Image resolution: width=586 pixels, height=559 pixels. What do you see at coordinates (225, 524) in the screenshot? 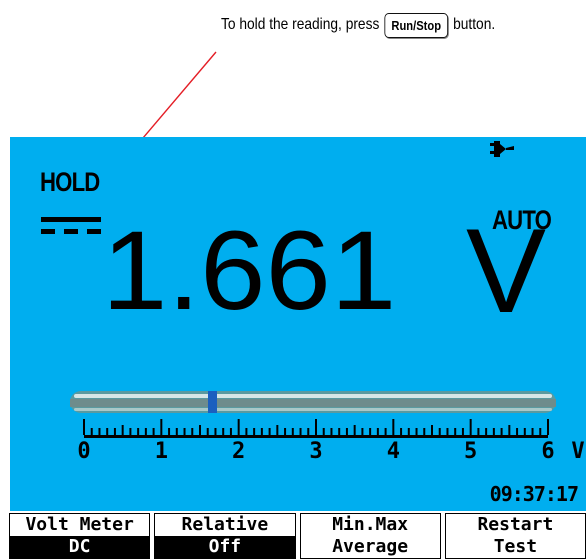
I see `softkey-label: Relative` at bounding box center [225, 524].